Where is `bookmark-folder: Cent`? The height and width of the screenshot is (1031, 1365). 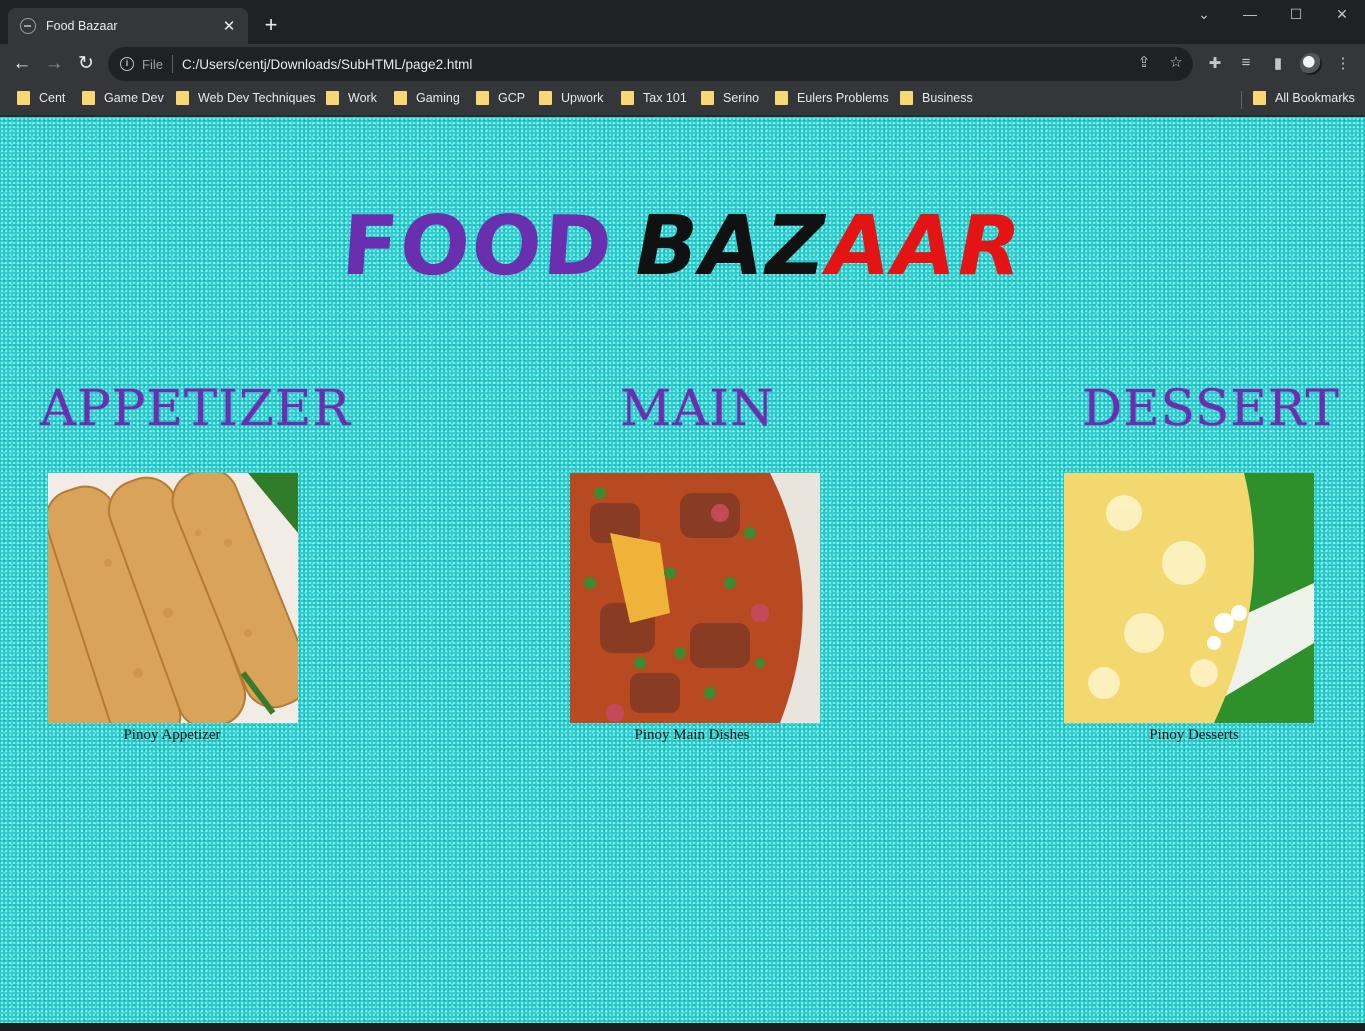 bookmark-folder: Cent is located at coordinates (41, 98).